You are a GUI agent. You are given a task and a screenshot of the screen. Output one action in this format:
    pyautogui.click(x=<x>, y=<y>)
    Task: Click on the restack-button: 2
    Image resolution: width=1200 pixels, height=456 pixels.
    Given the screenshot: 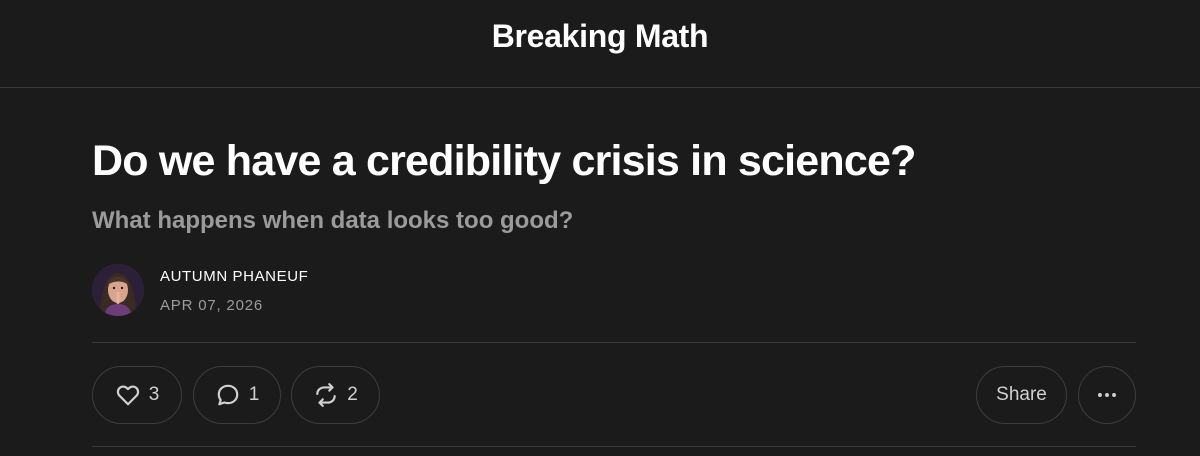 What is the action you would take?
    pyautogui.click(x=335, y=395)
    